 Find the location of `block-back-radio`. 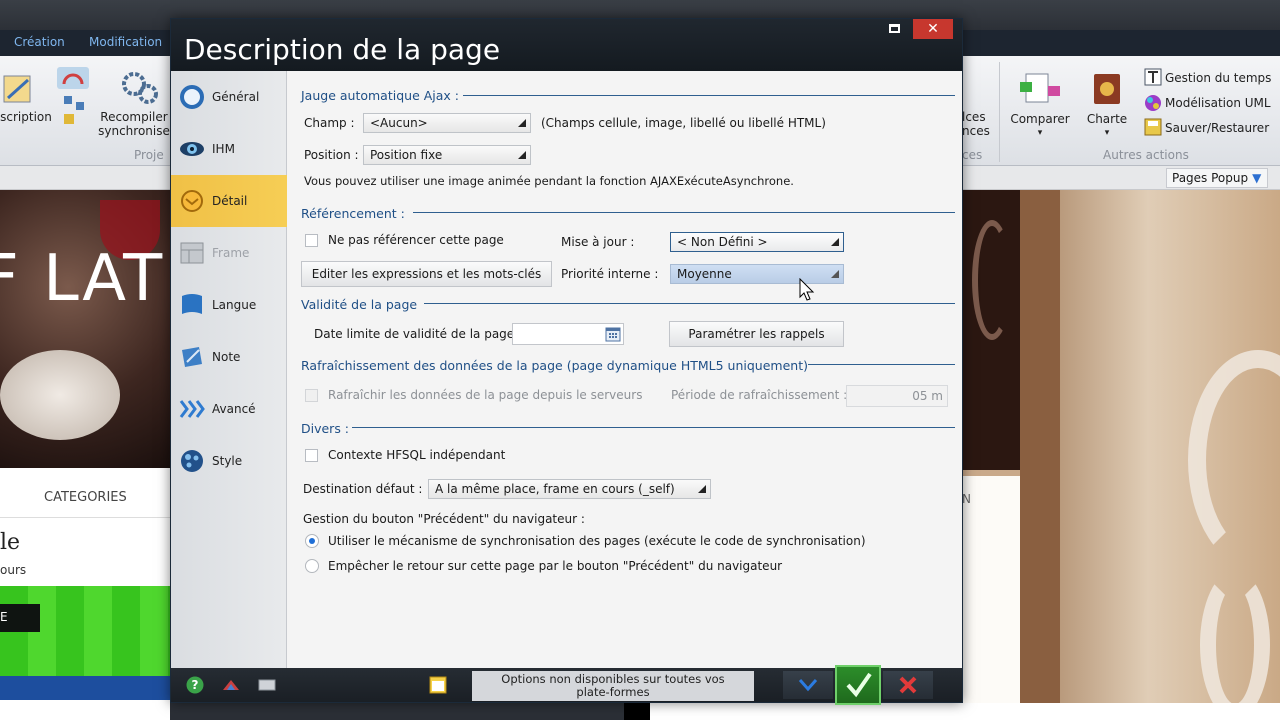

block-back-radio is located at coordinates (312, 566).